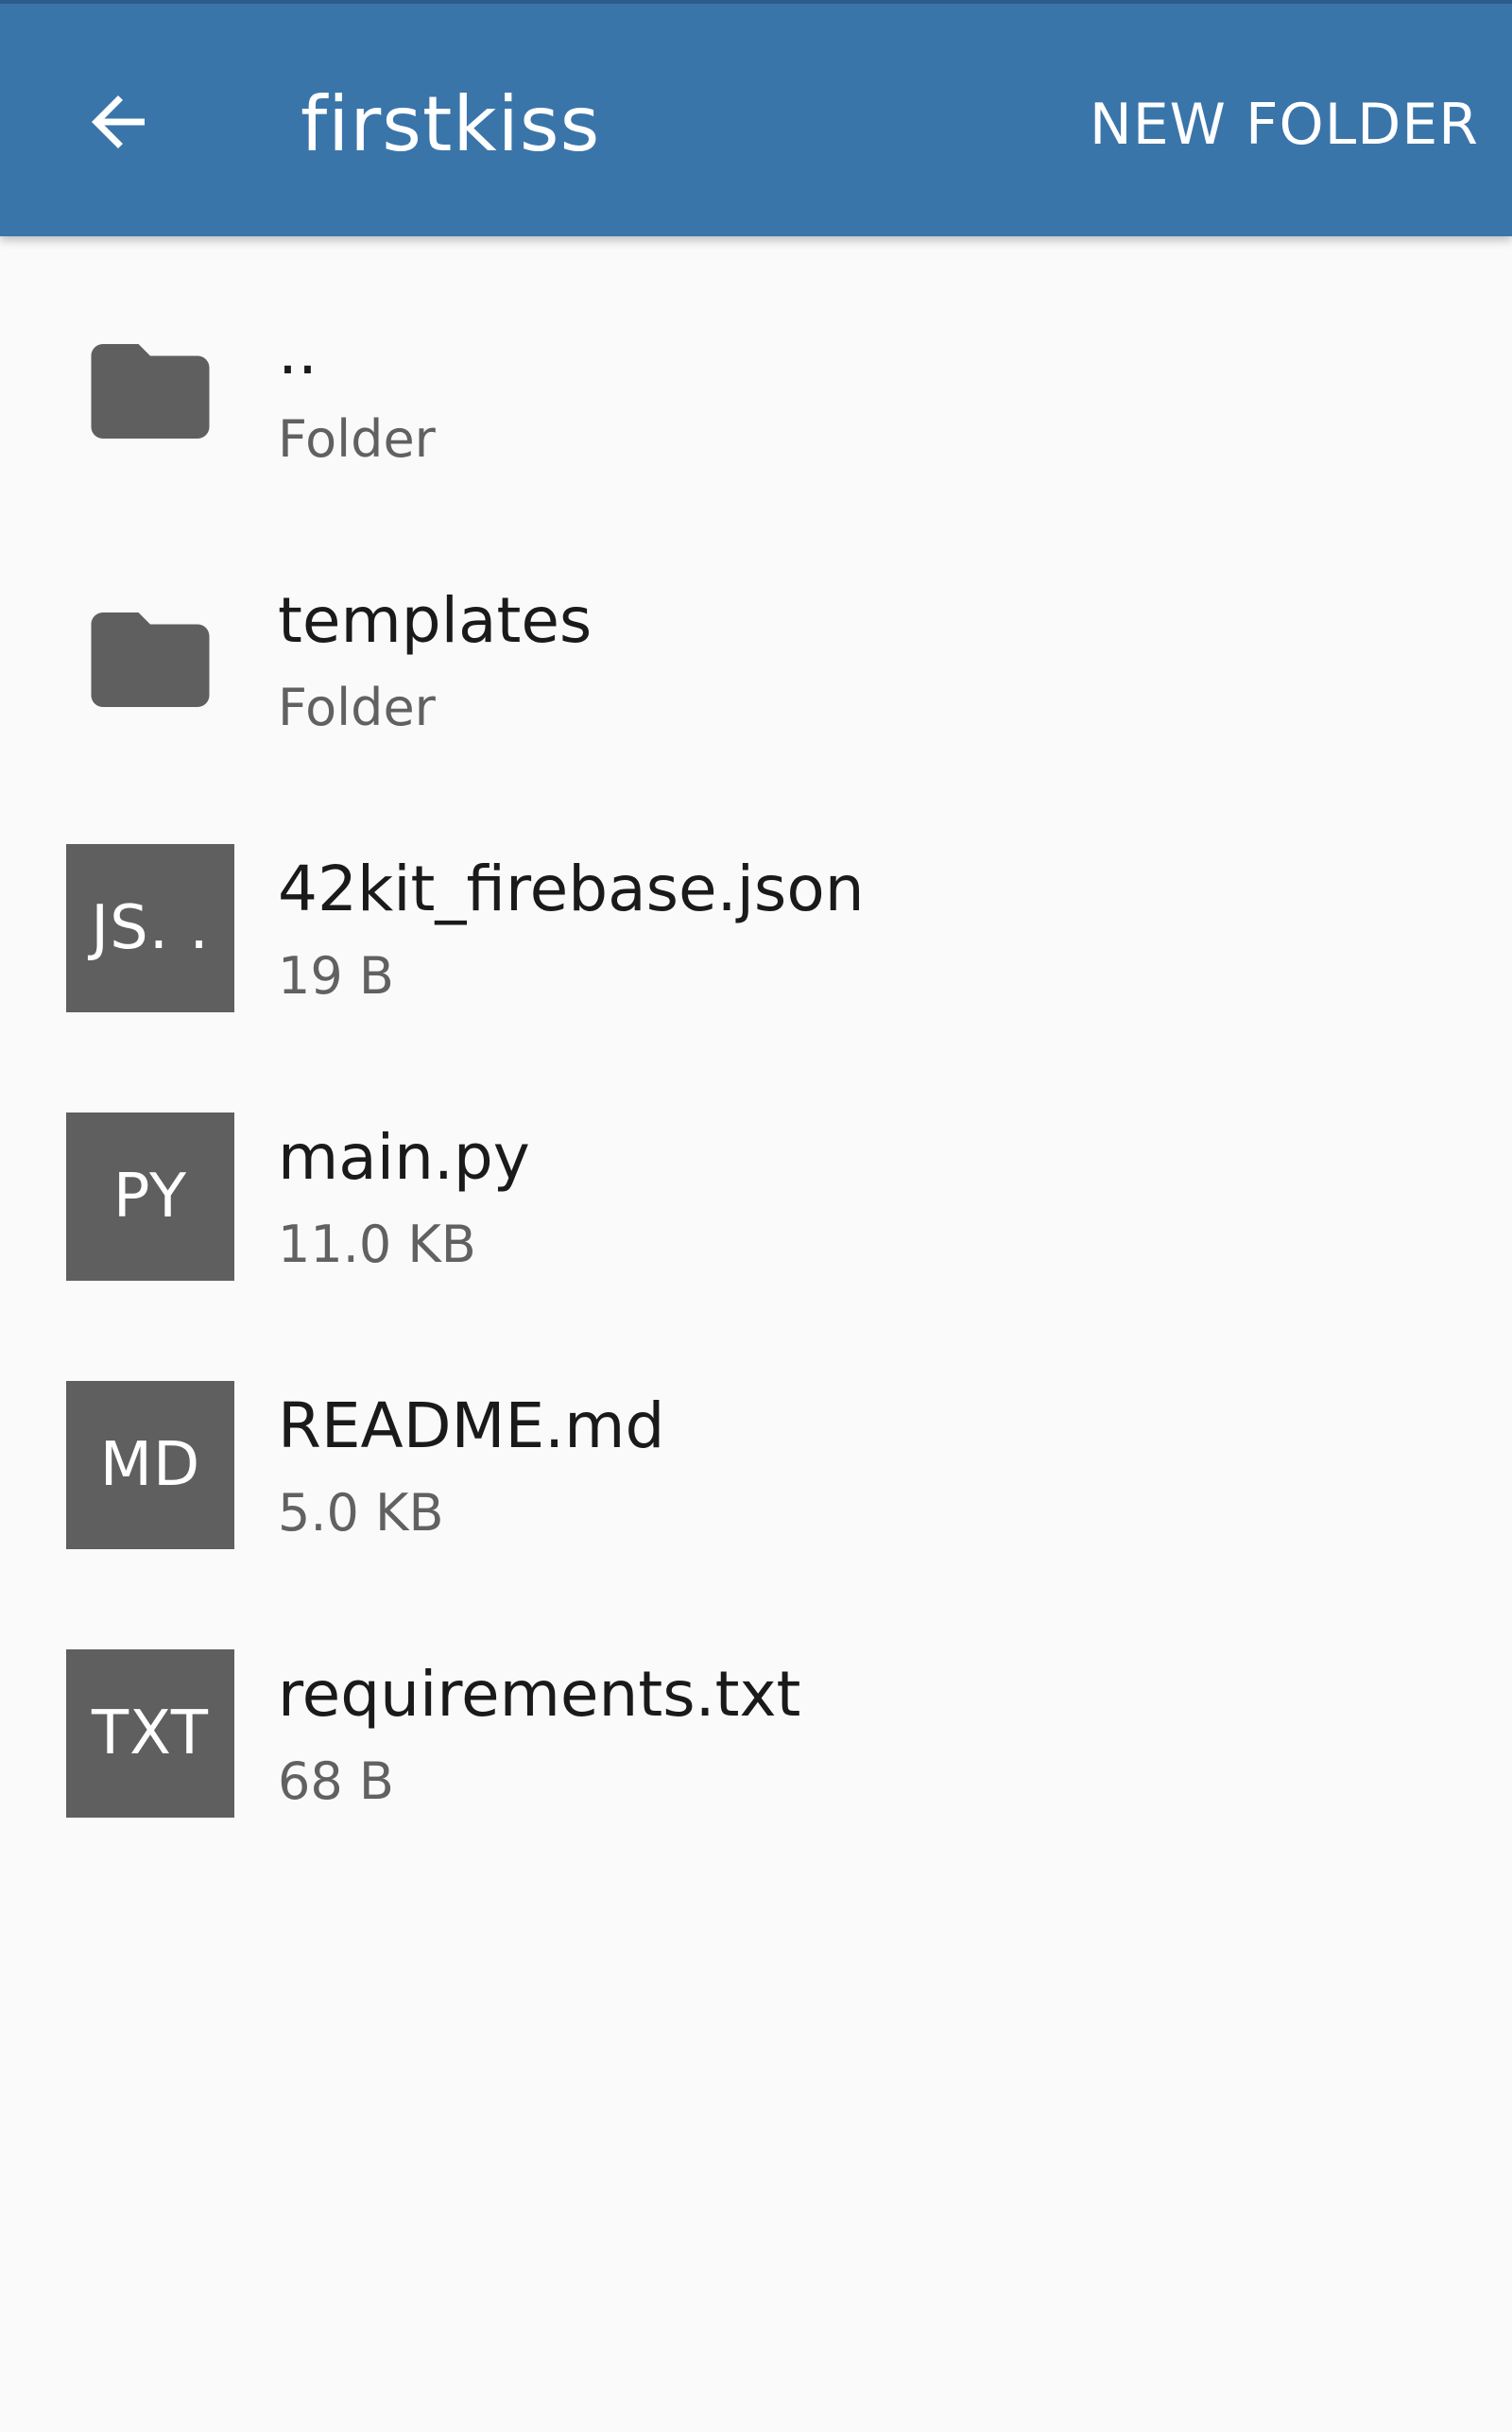 The image size is (1512, 2432). What do you see at coordinates (404, 1157) in the screenshot?
I see `item-name: main.py` at bounding box center [404, 1157].